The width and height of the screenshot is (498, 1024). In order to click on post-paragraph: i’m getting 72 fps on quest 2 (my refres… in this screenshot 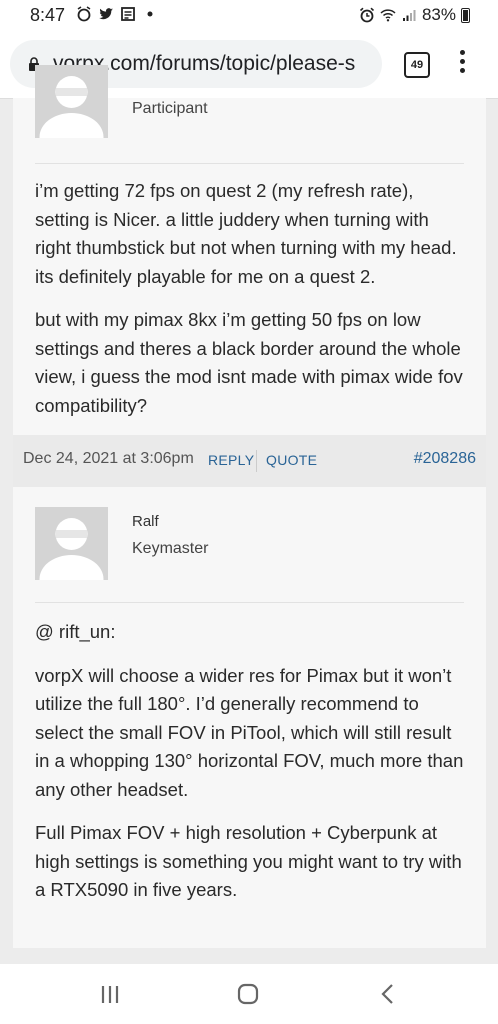, I will do `click(246, 233)`.